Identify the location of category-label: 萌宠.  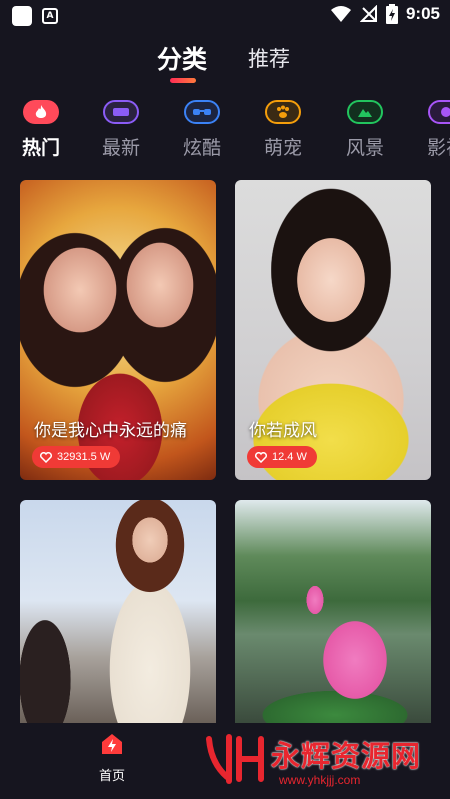
(282, 148).